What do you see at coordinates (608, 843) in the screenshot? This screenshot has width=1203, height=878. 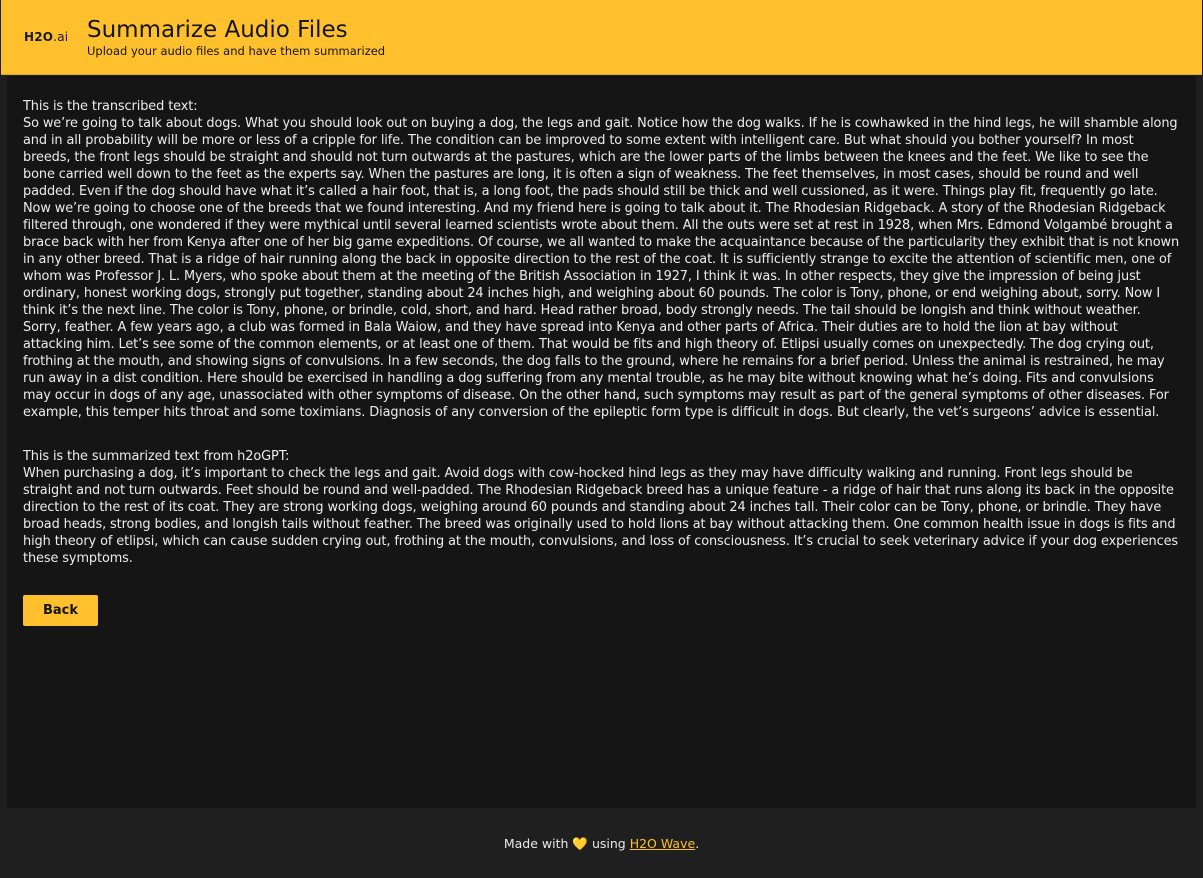 I see `footer-middle: using` at bounding box center [608, 843].